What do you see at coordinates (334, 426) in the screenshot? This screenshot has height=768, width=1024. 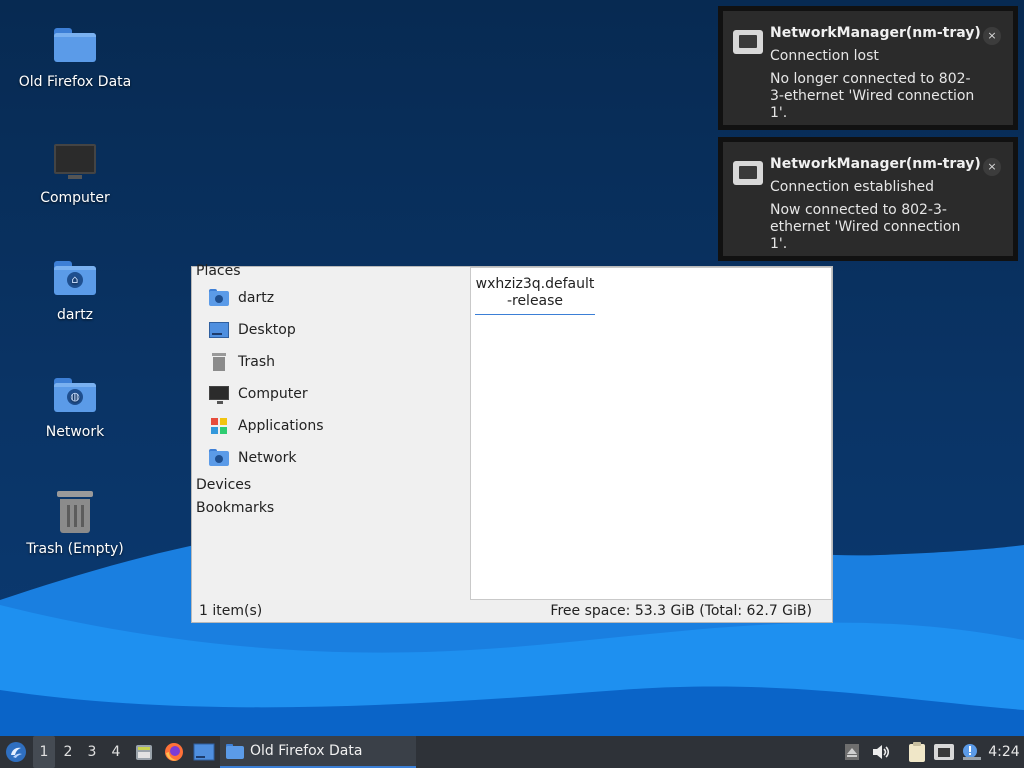 I see `sidebar-item-applications: Applications` at bounding box center [334, 426].